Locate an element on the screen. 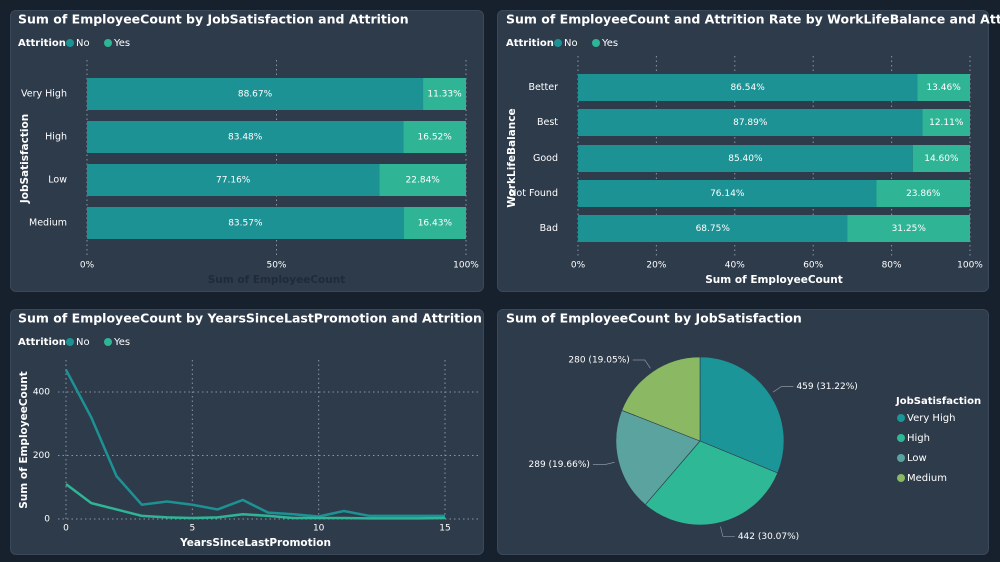 This screenshot has height=562, width=1000. data-label: 88.67% is located at coordinates (255, 95).